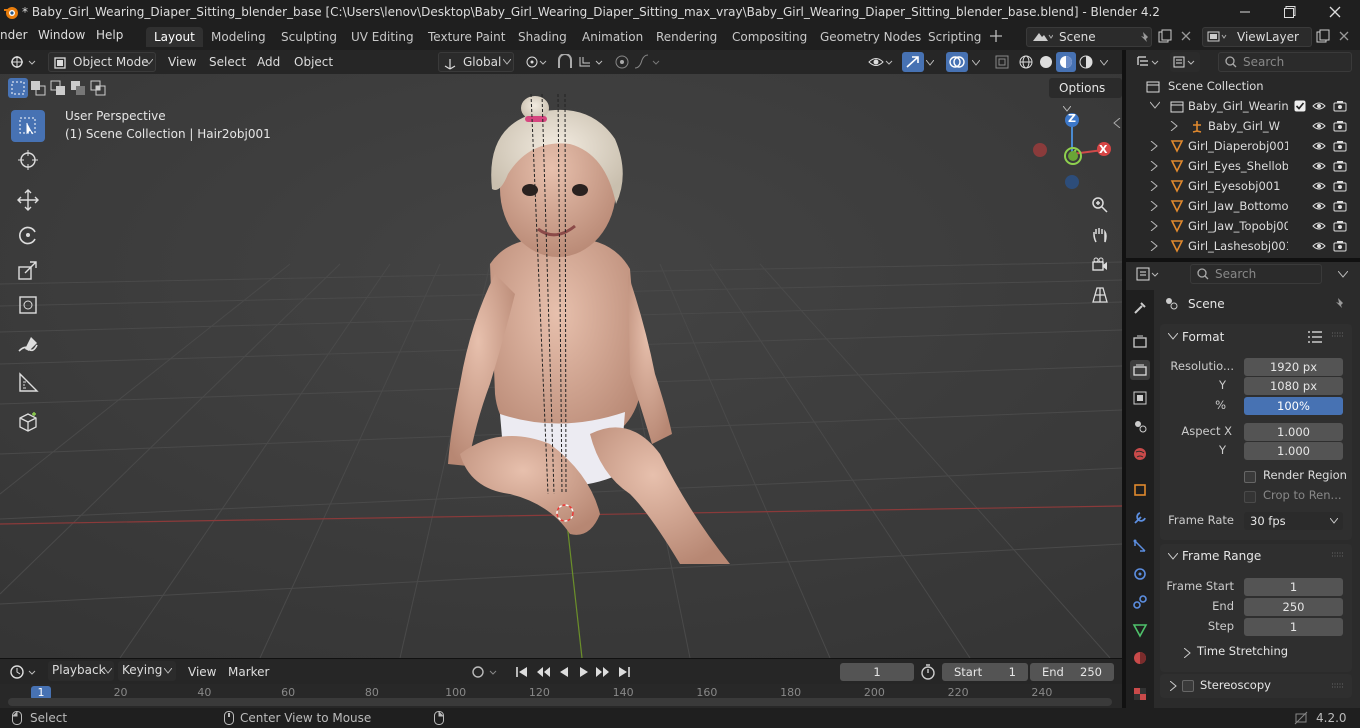 Image resolution: width=1360 pixels, height=728 pixels. What do you see at coordinates (14, 35) in the screenshot?
I see `menu-render: nder` at bounding box center [14, 35].